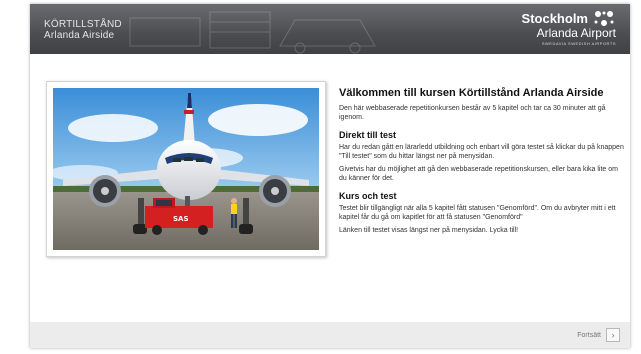 The height and width of the screenshot is (354, 641). I want to click on continue-button: Fortsätt ›, so click(598, 335).